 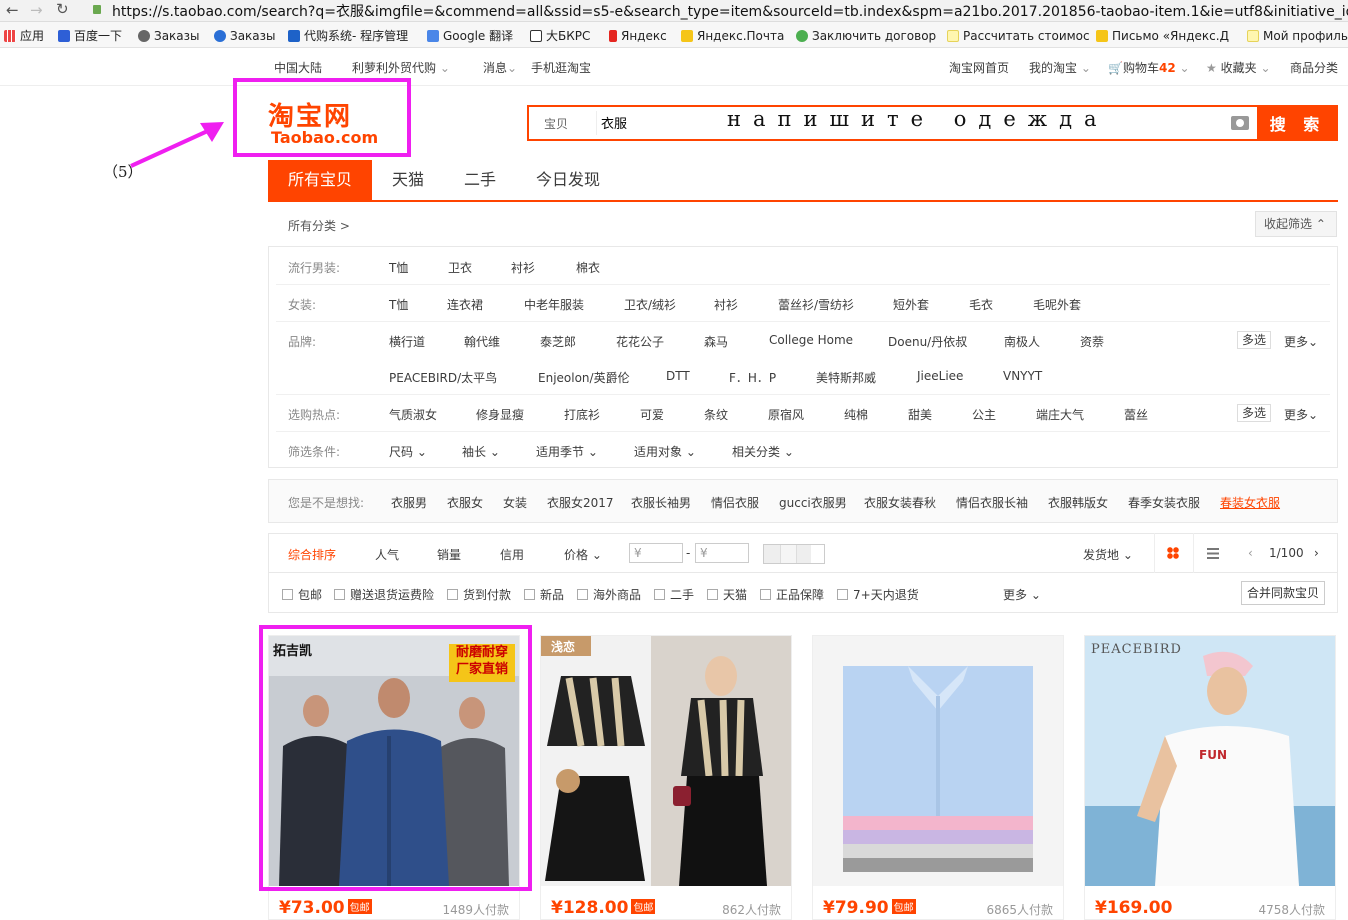 I want to click on list-icon, so click(x=1213, y=553).